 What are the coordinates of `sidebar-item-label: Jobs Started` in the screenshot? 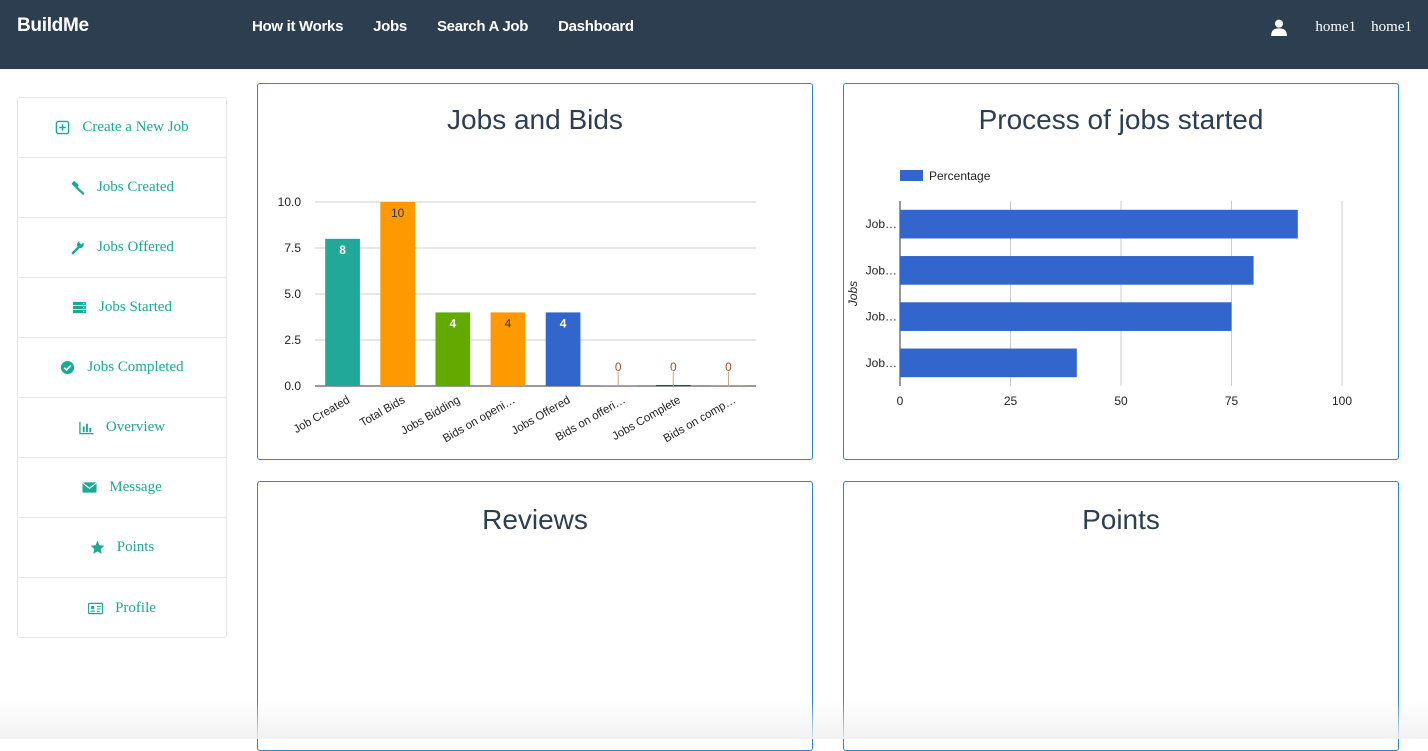 It's located at (135, 307).